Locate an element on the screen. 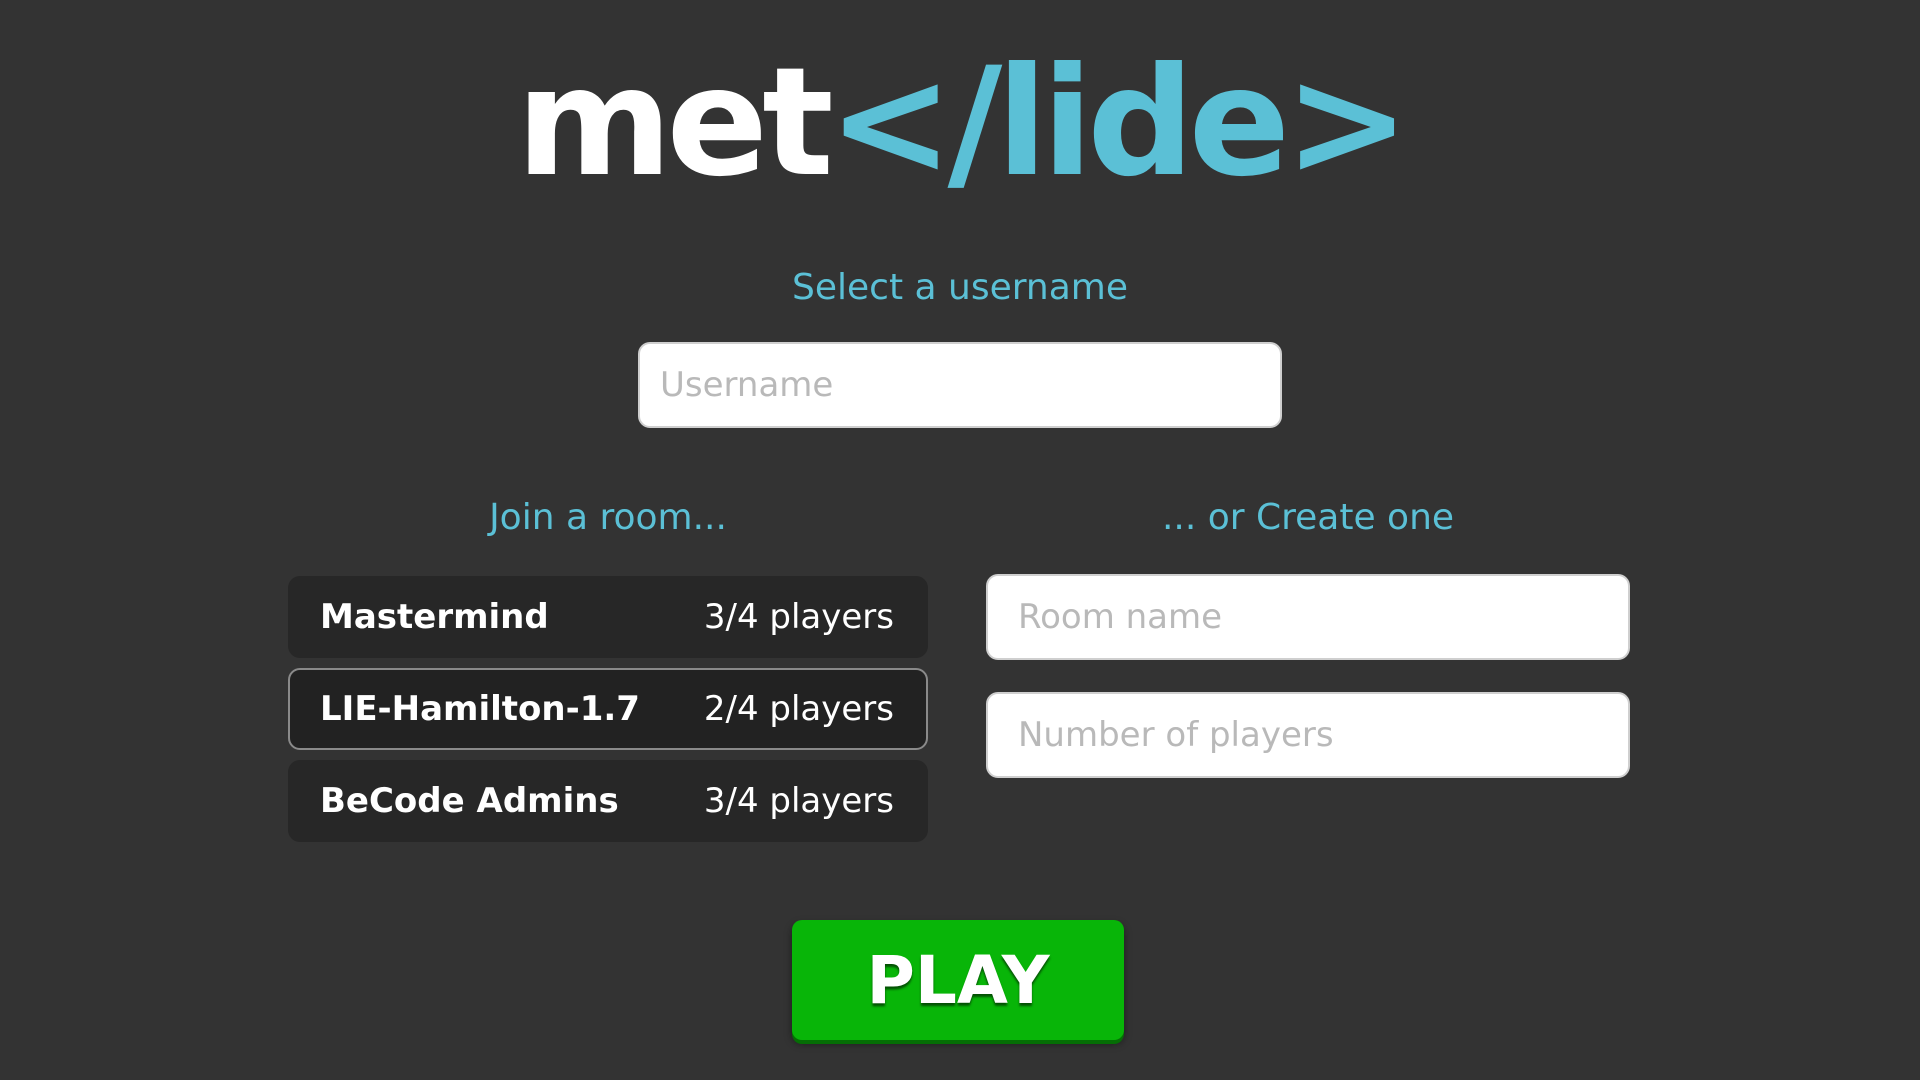  room-item: BeCode Admins 3/4 players is located at coordinates (608, 801).